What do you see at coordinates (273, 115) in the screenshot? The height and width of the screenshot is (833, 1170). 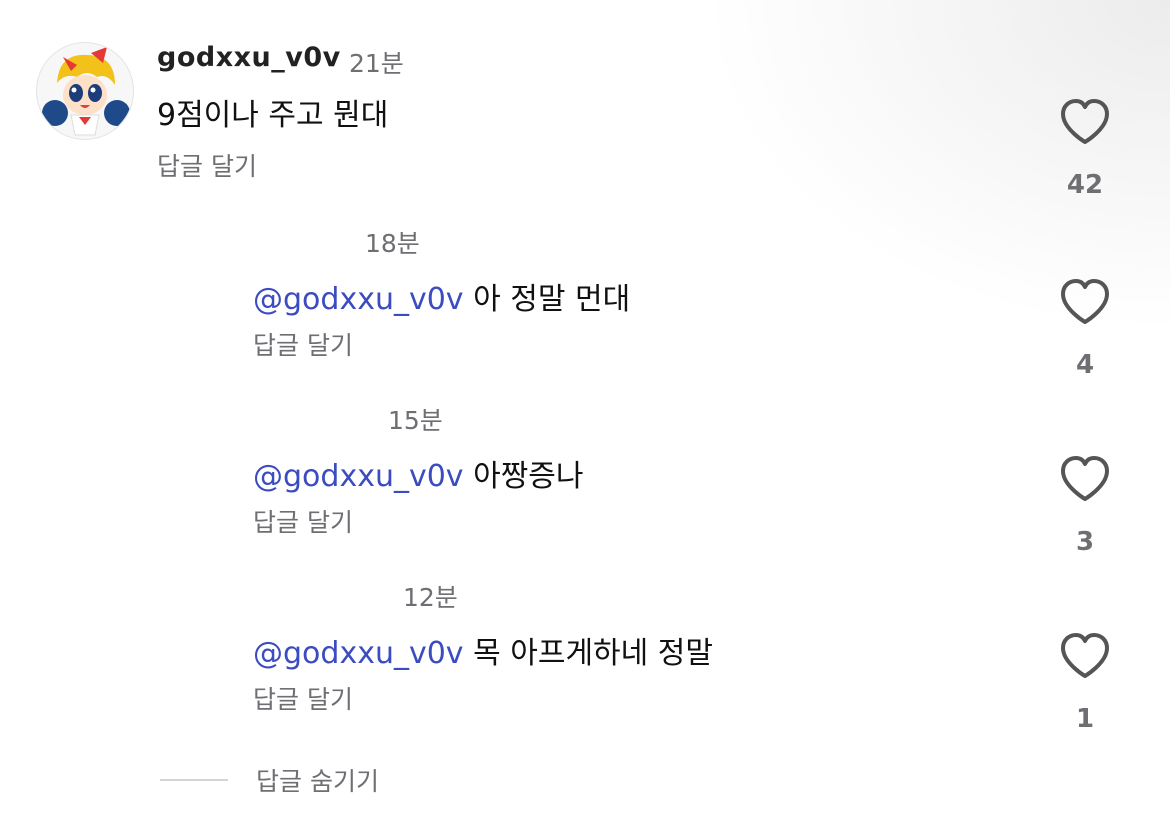 I see `comment-text: 9점이나 주고 뭔대` at bounding box center [273, 115].